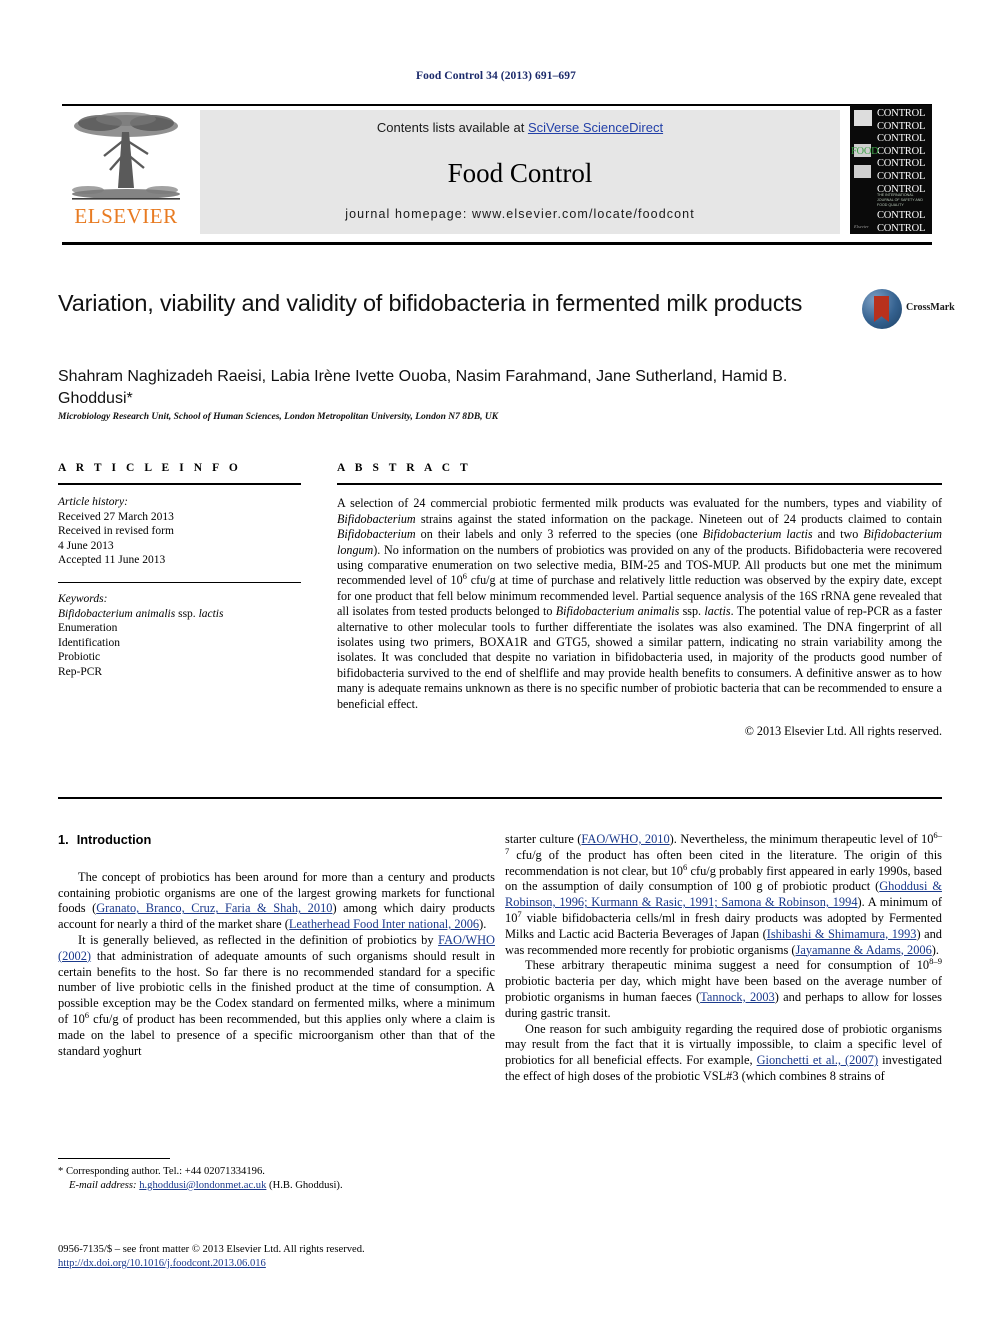 This screenshot has height=1323, width=992. I want to click on banner-top-rule, so click(497, 105).